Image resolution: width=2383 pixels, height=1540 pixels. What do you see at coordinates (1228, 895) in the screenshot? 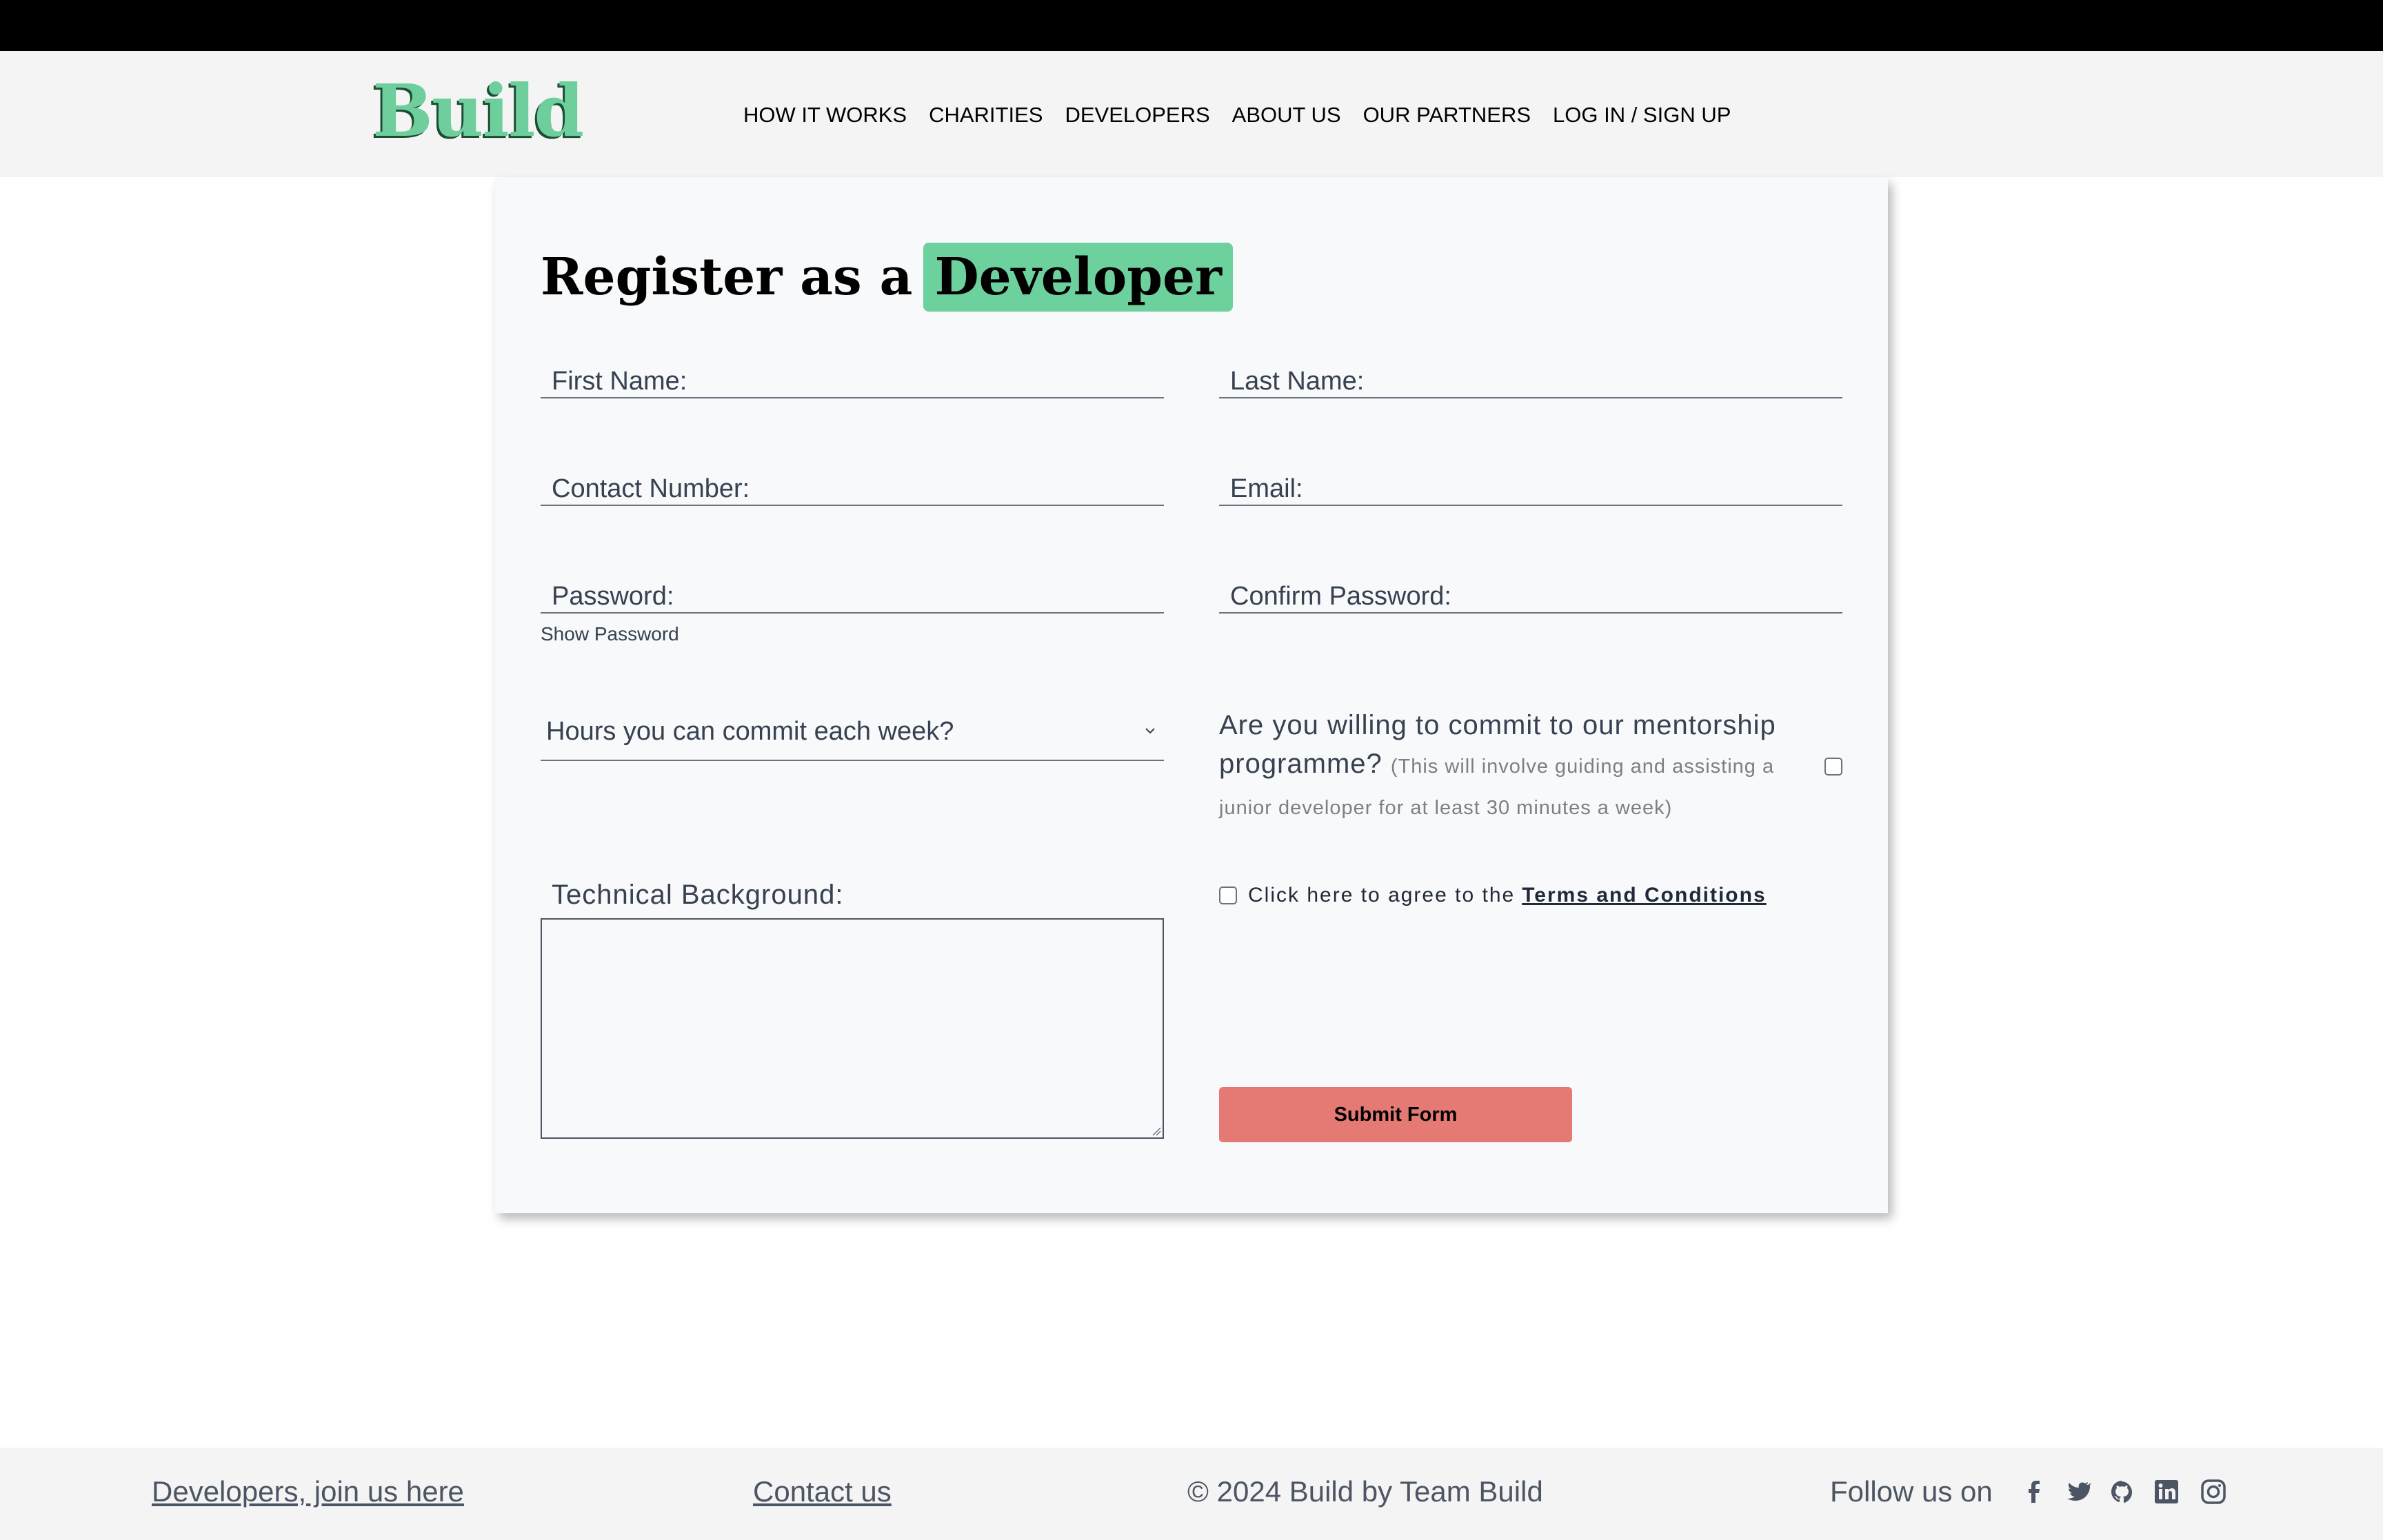
I see `terms-checkbox` at bounding box center [1228, 895].